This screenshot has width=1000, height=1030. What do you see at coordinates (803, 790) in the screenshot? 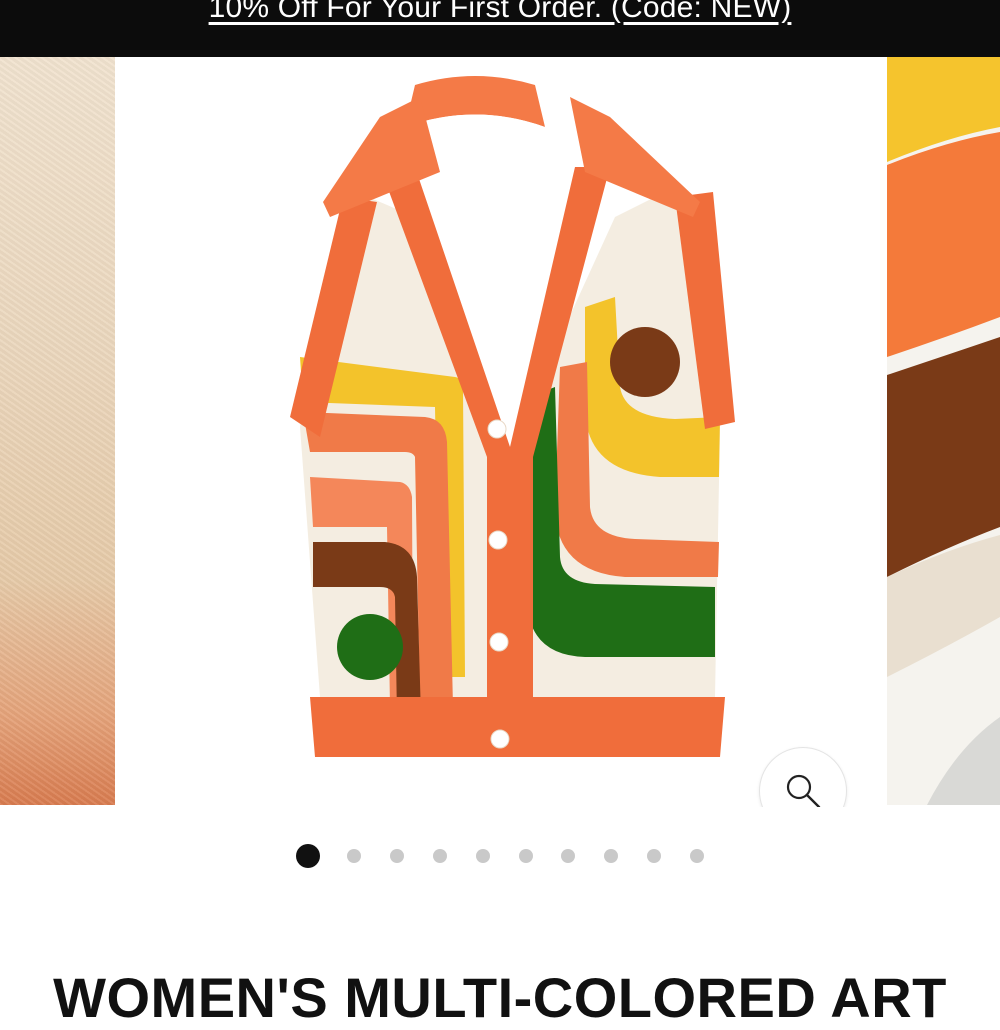
I see `search-icon` at bounding box center [803, 790].